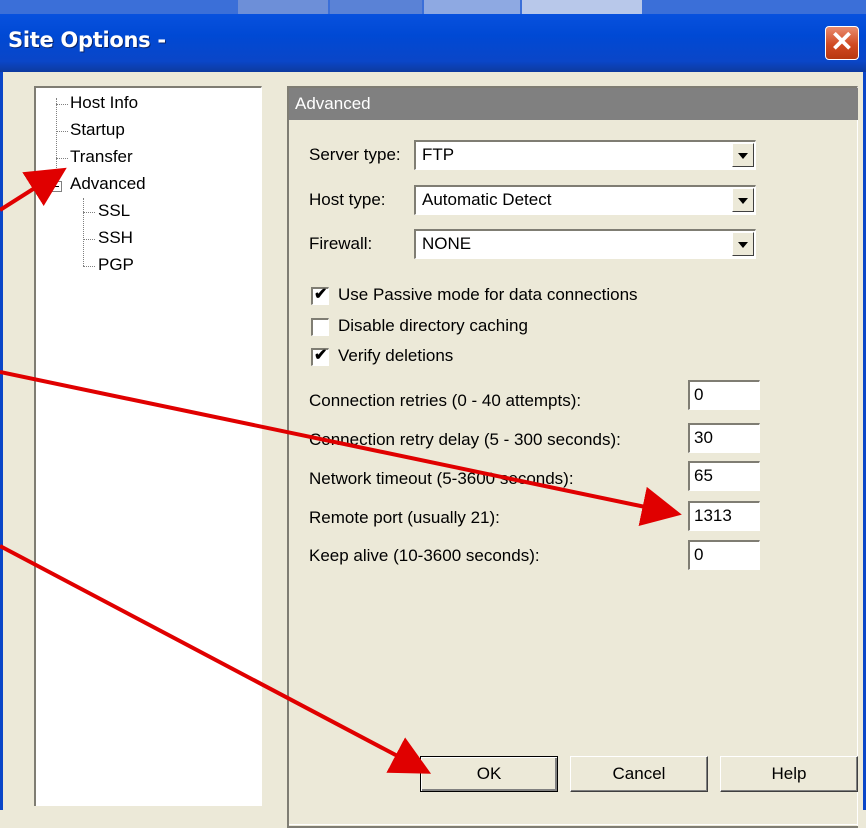  Describe the element at coordinates (639, 774) in the screenshot. I see `cancel-button: Cancel` at that location.